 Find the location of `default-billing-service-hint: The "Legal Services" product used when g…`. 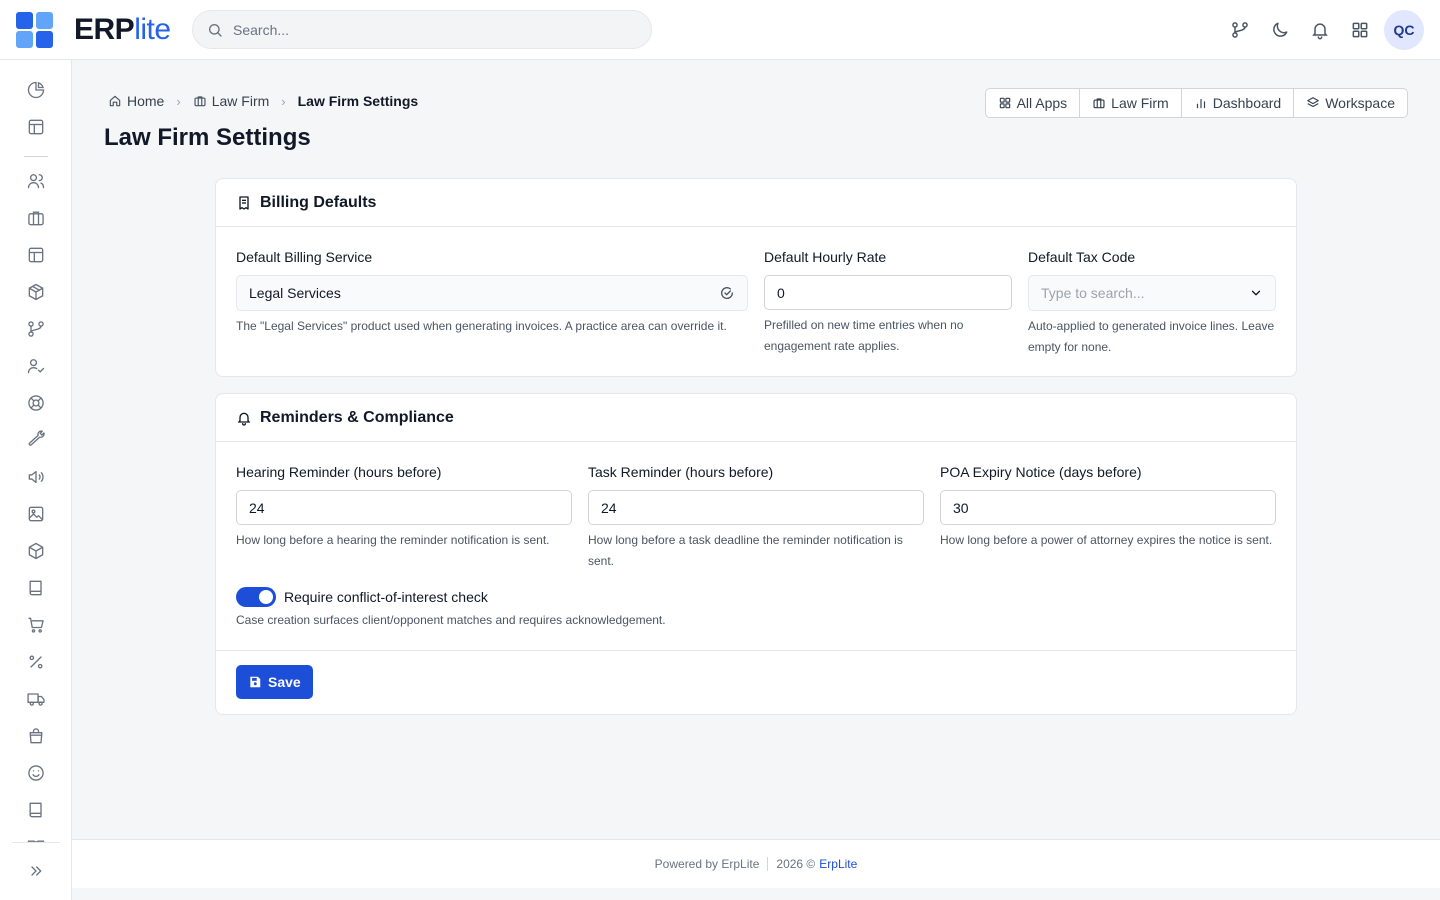

default-billing-service-hint: The "Legal Services" product used when g… is located at coordinates (481, 326).